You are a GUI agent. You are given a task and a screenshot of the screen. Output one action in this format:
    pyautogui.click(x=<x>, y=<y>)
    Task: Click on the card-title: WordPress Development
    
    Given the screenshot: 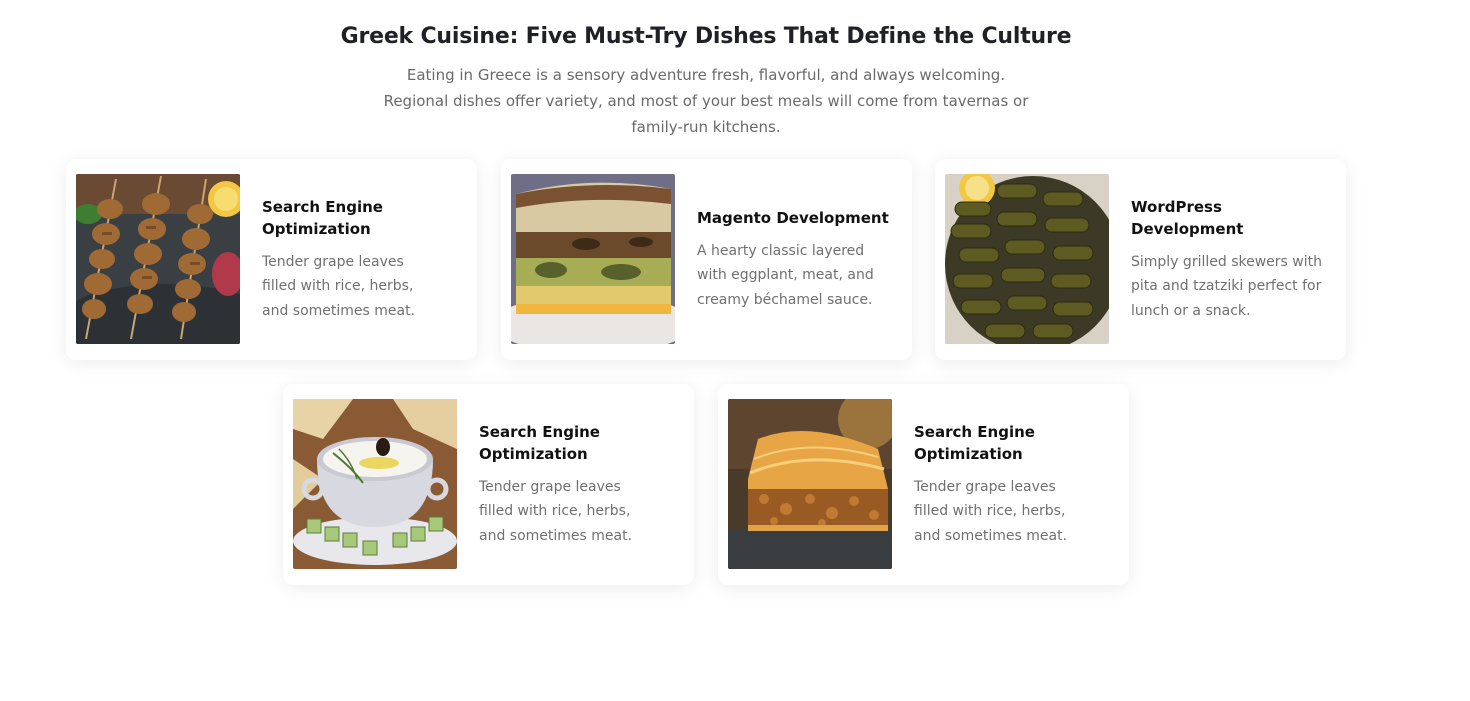 What is the action you would take?
    pyautogui.click(x=1231, y=218)
    